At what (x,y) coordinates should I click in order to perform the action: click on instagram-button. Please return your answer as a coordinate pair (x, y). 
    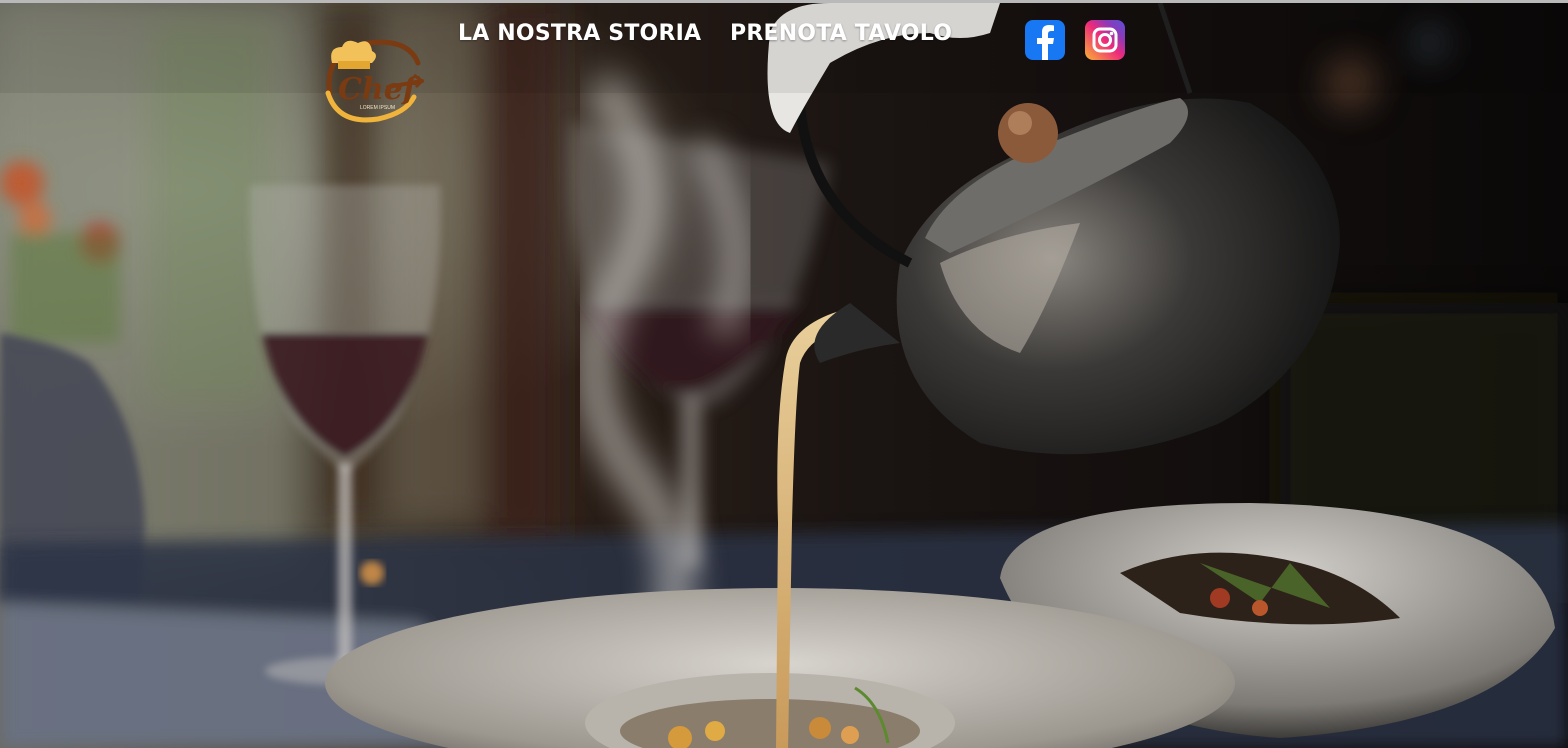
    Looking at the image, I should click on (1105, 40).